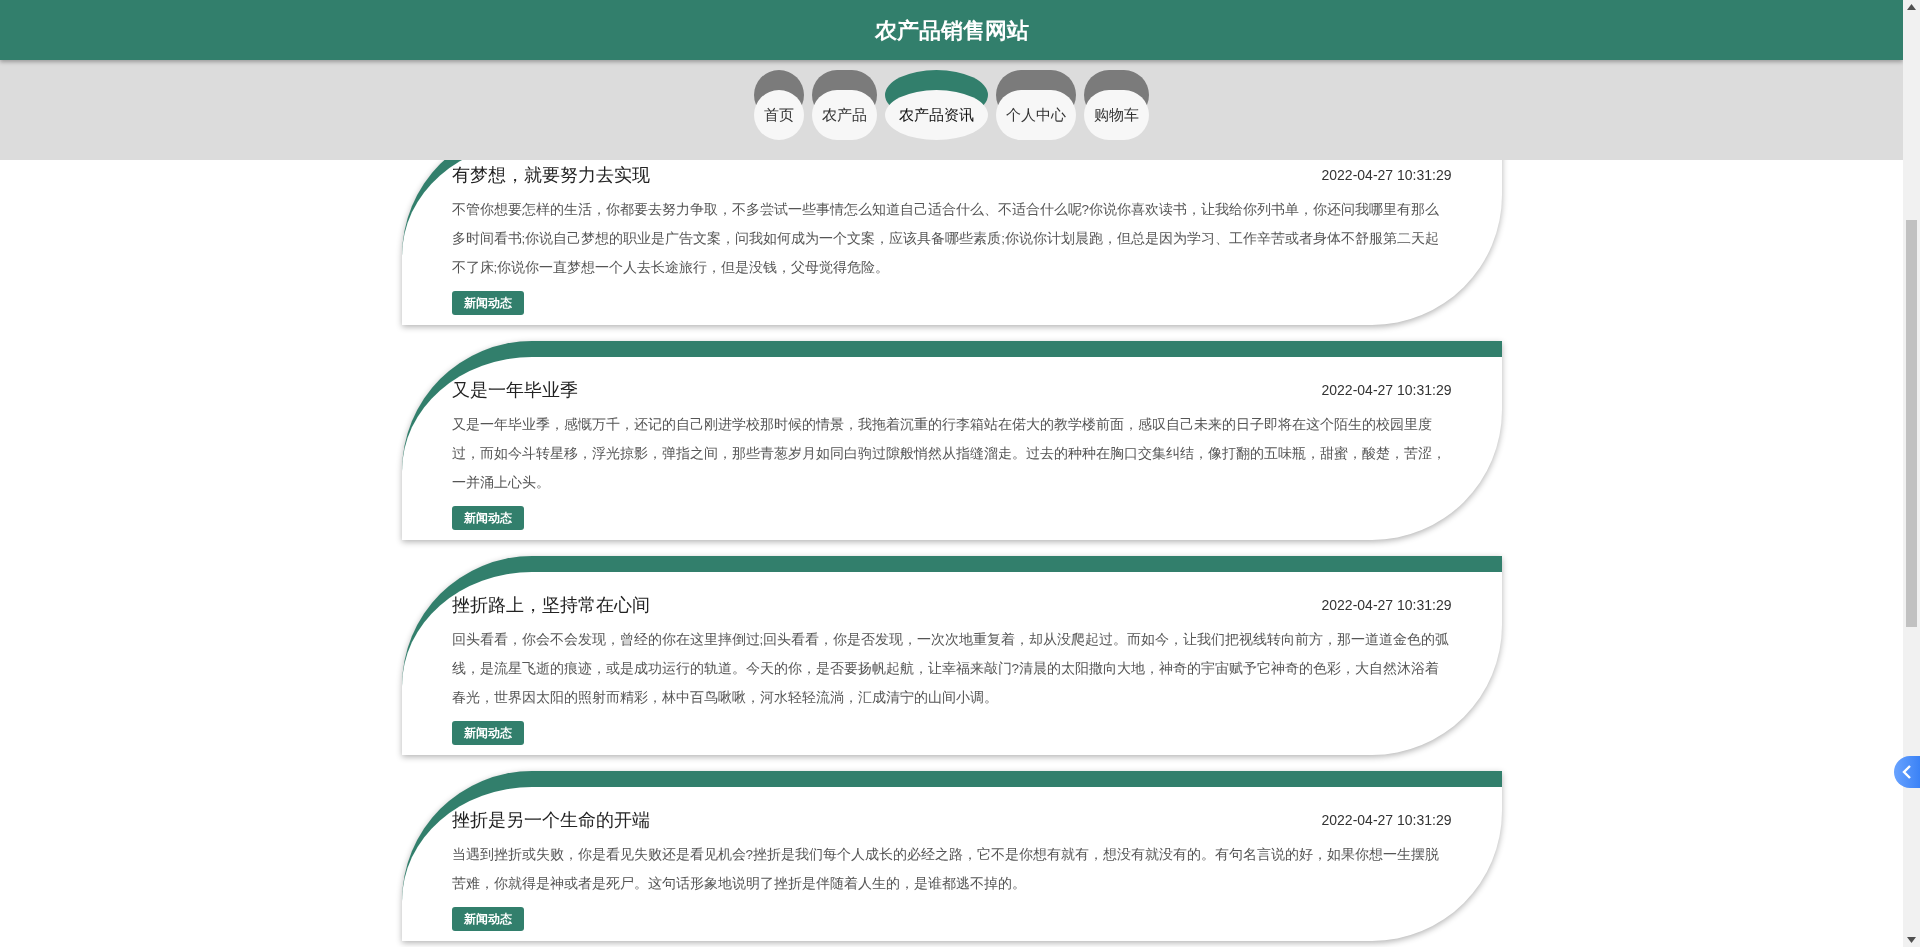 The width and height of the screenshot is (1920, 947). I want to click on chevron-left-icon, so click(1907, 772).